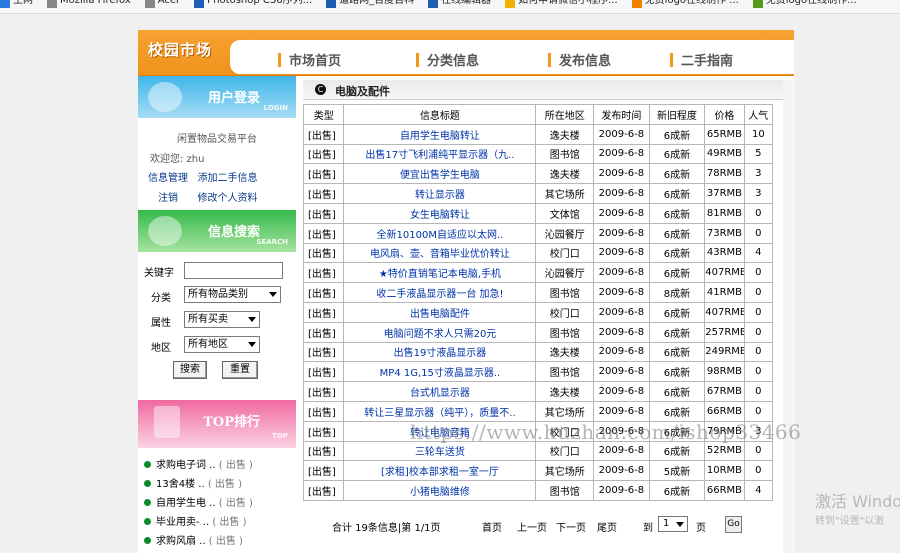 Image resolution: width=900 pixels, height=553 pixels. I want to click on top-list-item: 毕业用卖- .. ( 出售 ), so click(195, 520).